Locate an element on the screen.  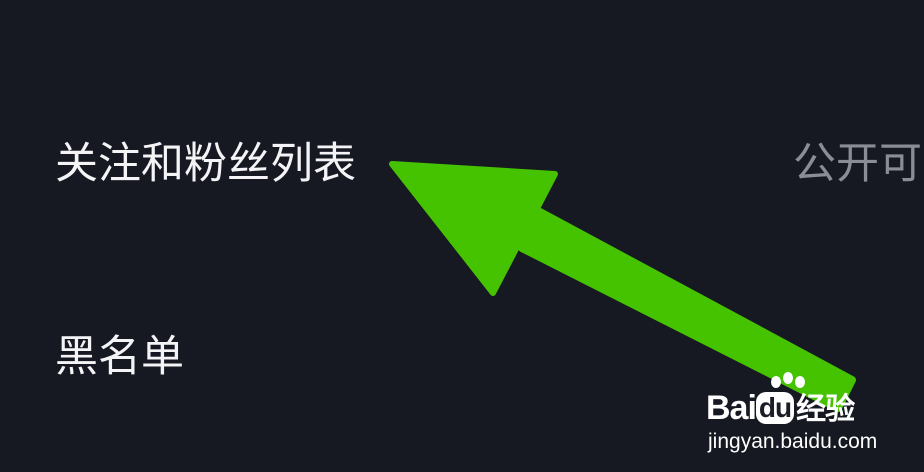
baidu-logo: Bai du 经验 is located at coordinates (780, 409).